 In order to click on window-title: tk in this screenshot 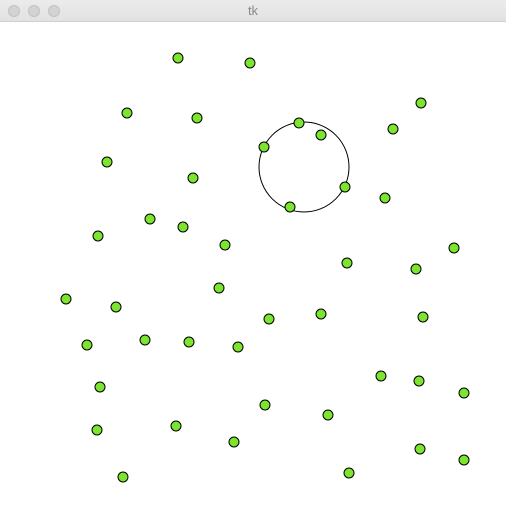, I will do `click(253, 10)`.